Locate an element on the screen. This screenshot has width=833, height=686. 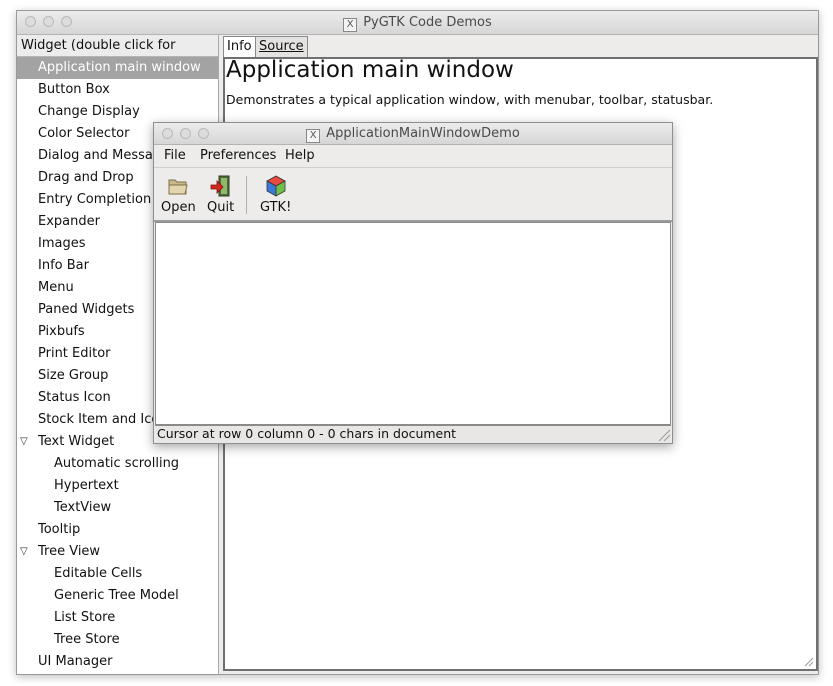
tree-column-header: Widget (double click for demo) is located at coordinates (117, 54).